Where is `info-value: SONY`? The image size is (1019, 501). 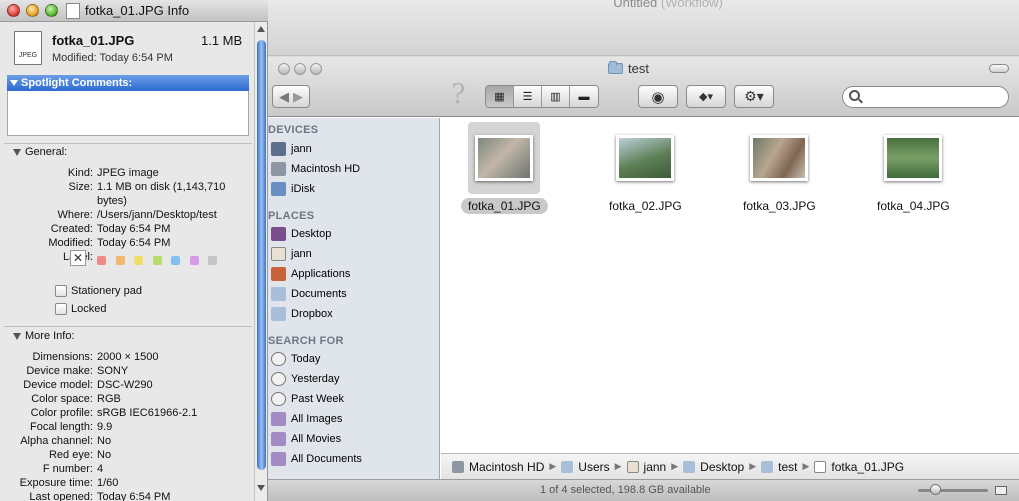 info-value: SONY is located at coordinates (113, 371).